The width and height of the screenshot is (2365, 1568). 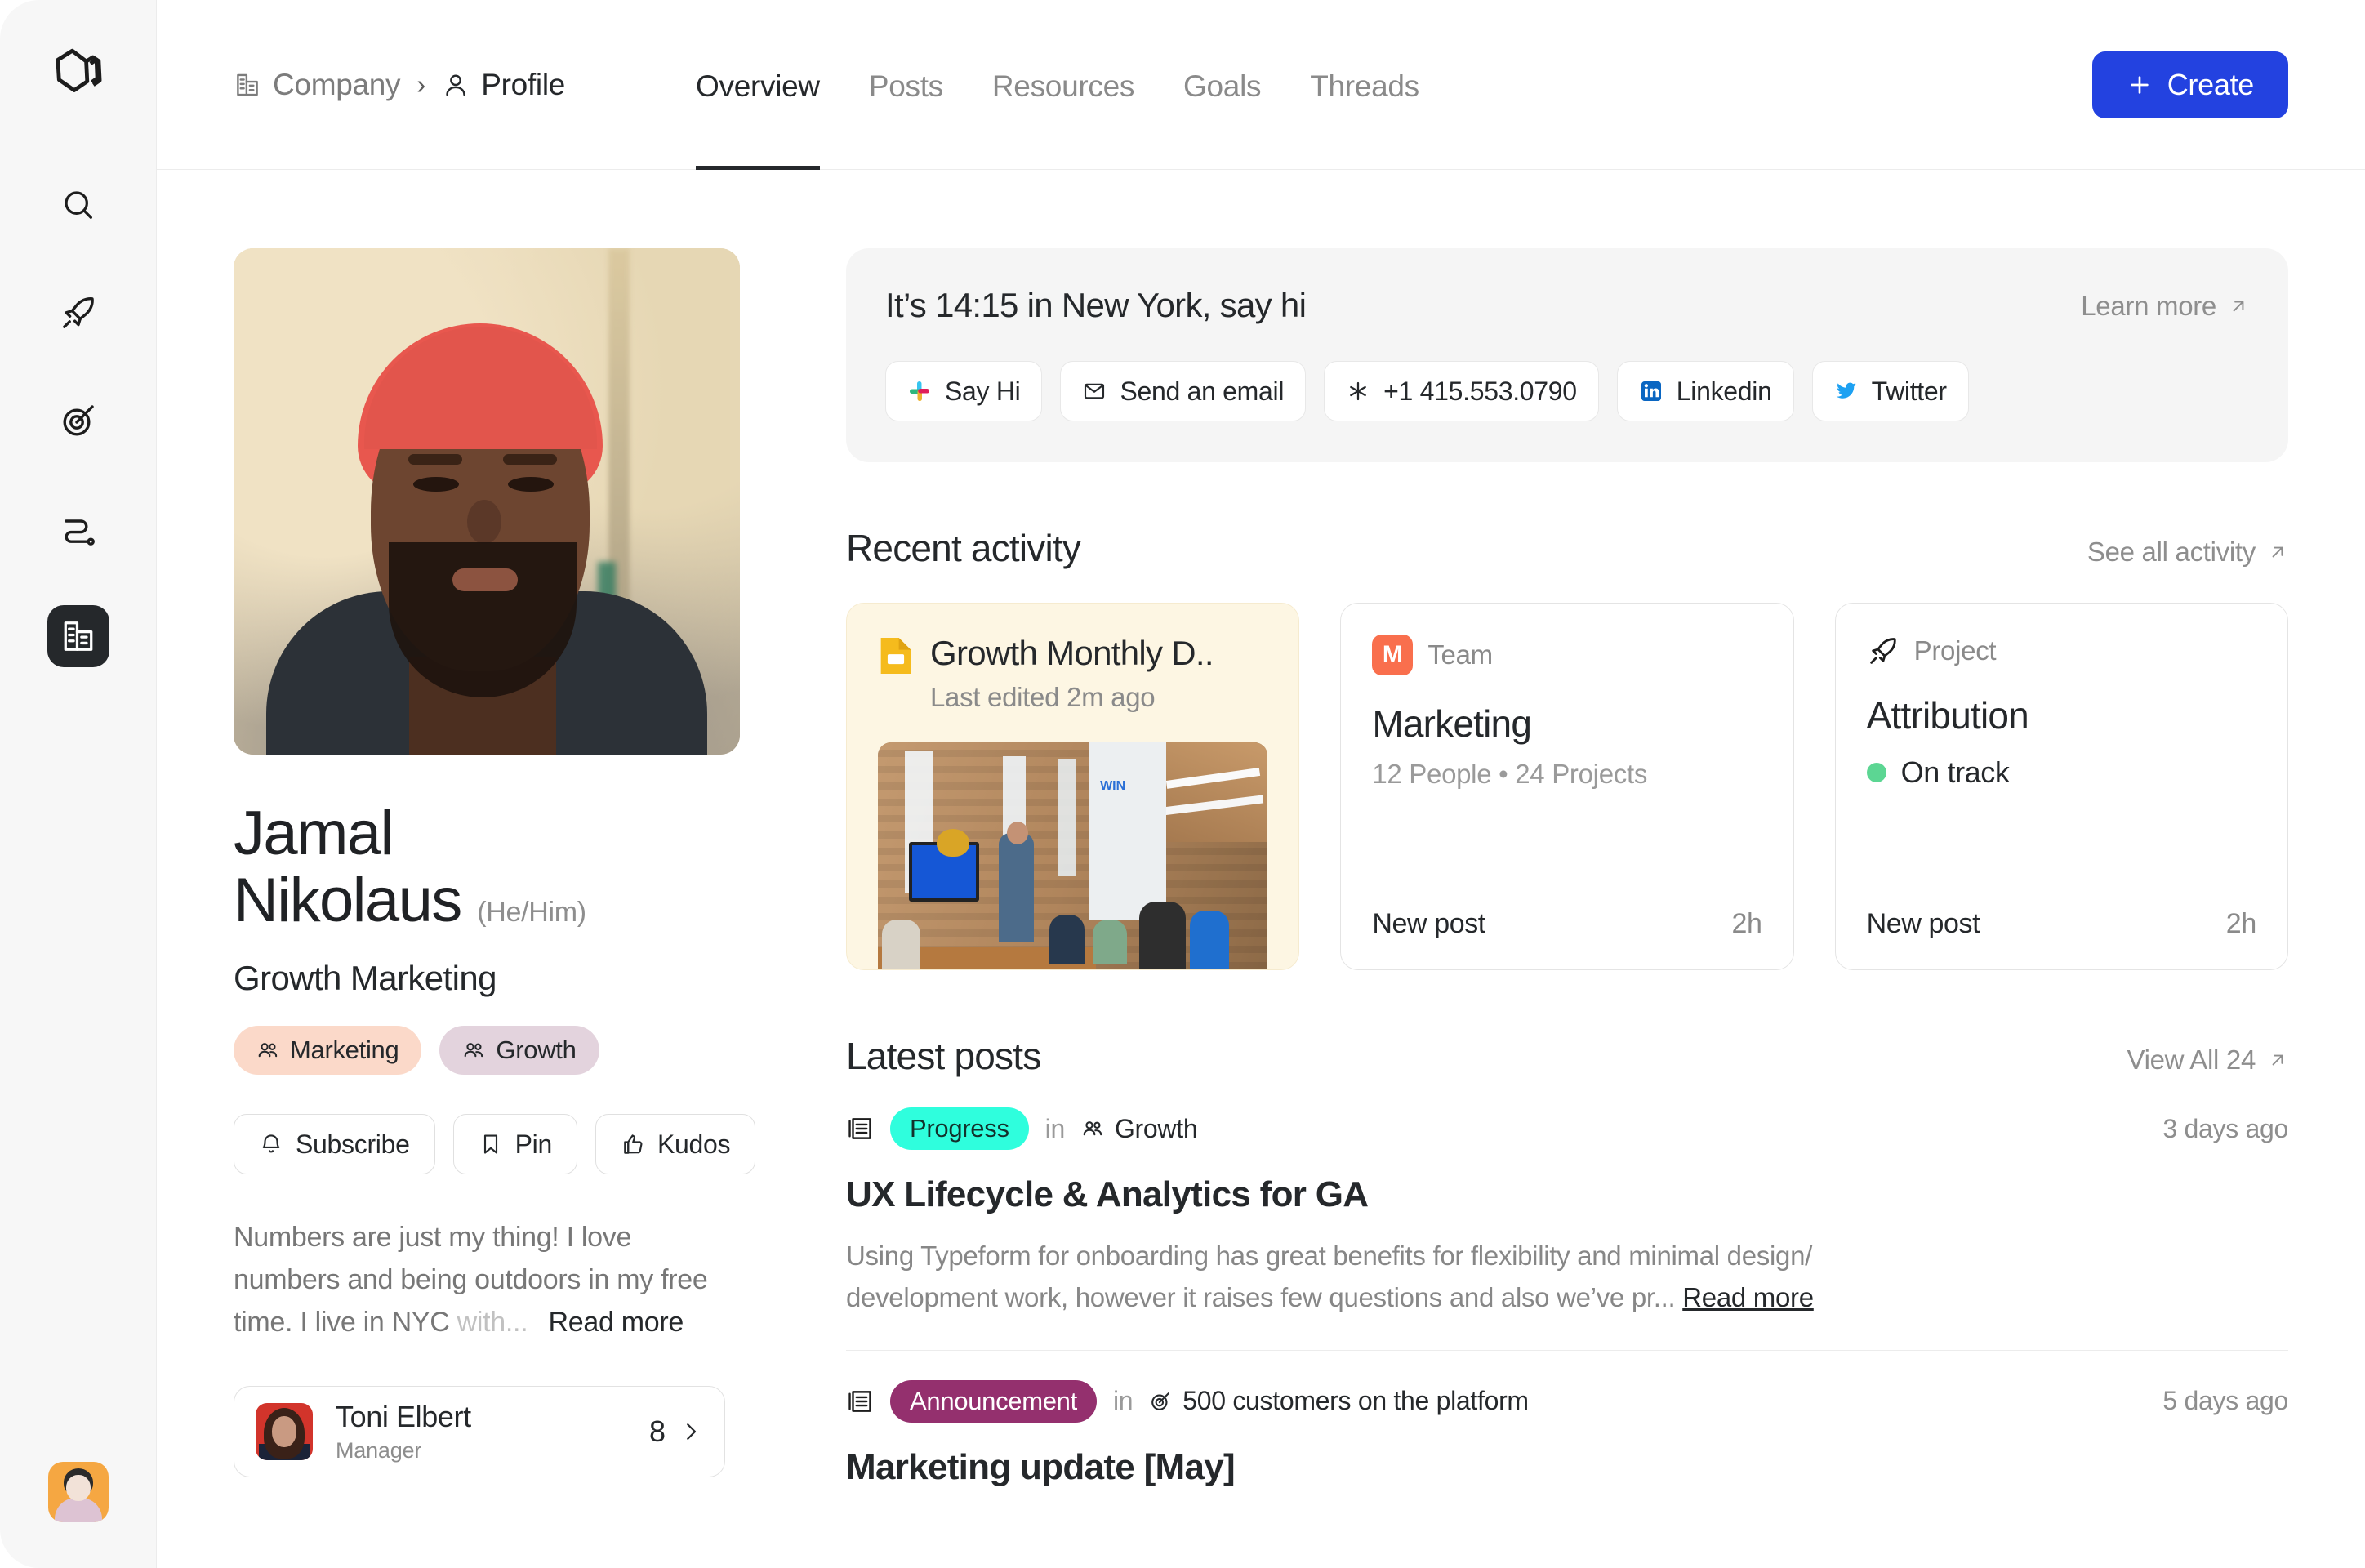 What do you see at coordinates (490, 1144) in the screenshot?
I see `bookmark-icon` at bounding box center [490, 1144].